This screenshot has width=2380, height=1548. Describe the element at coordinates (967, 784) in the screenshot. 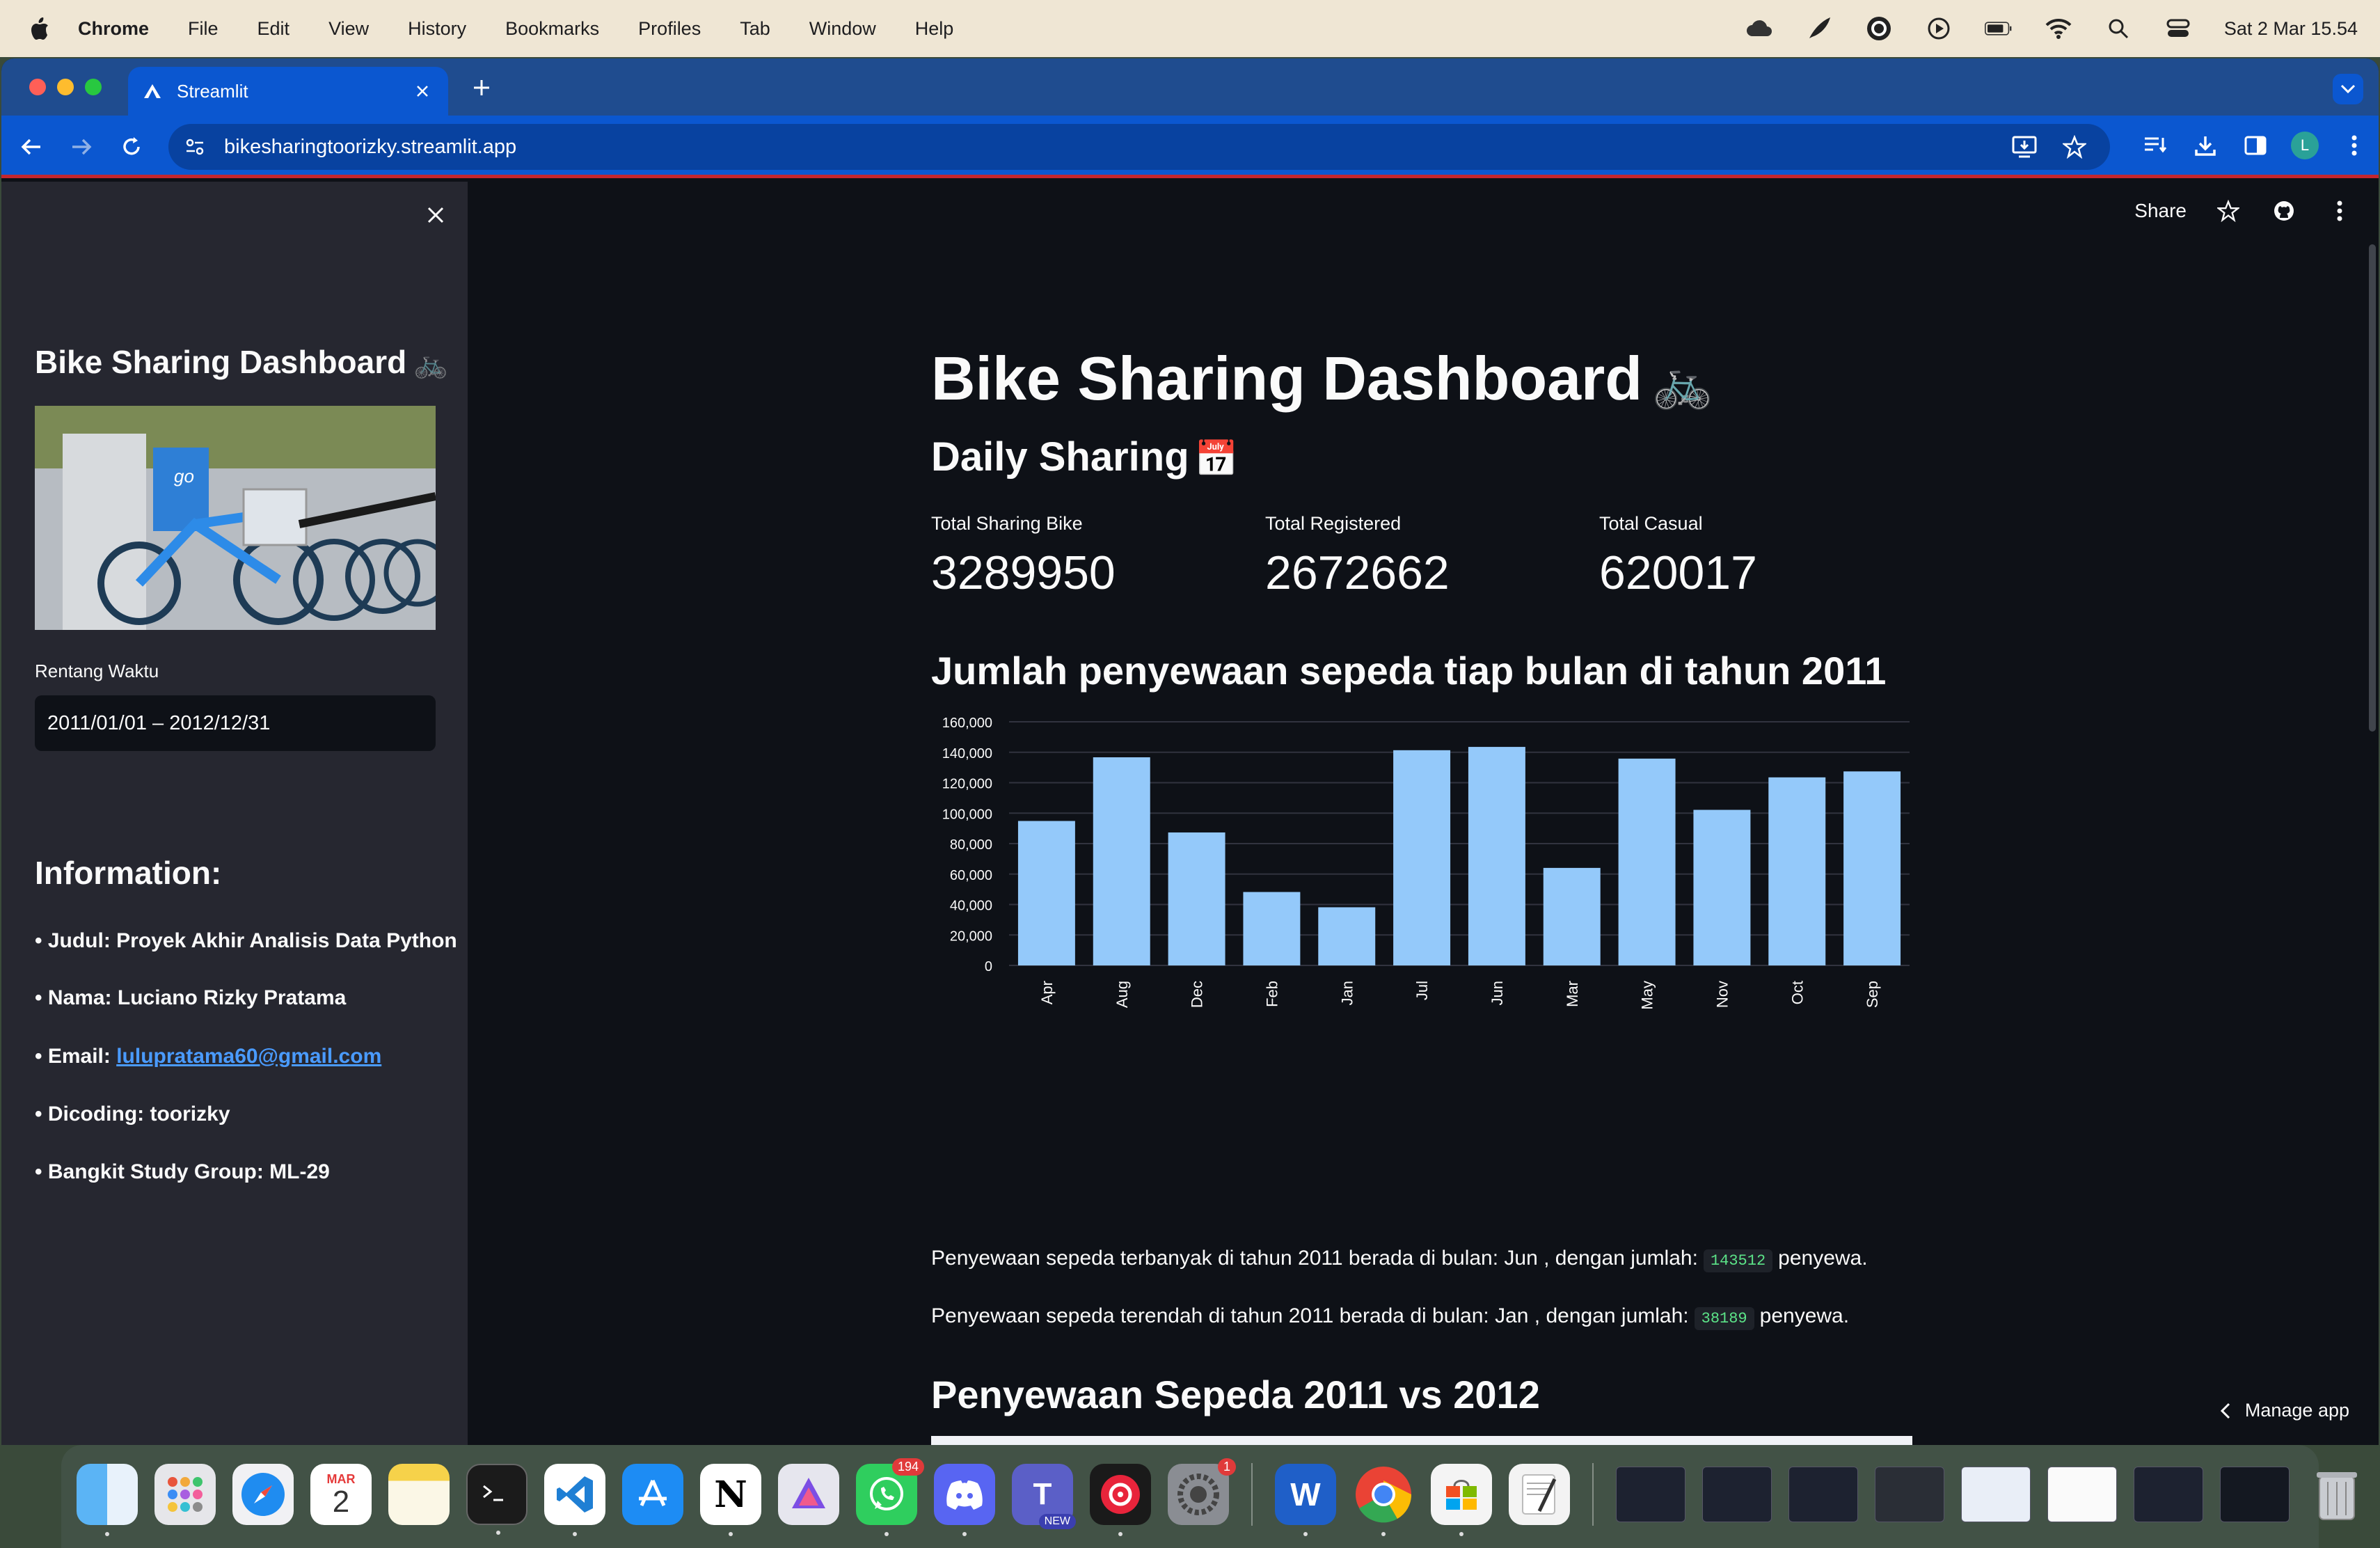

I see `y-tick-label: 120,000` at that location.